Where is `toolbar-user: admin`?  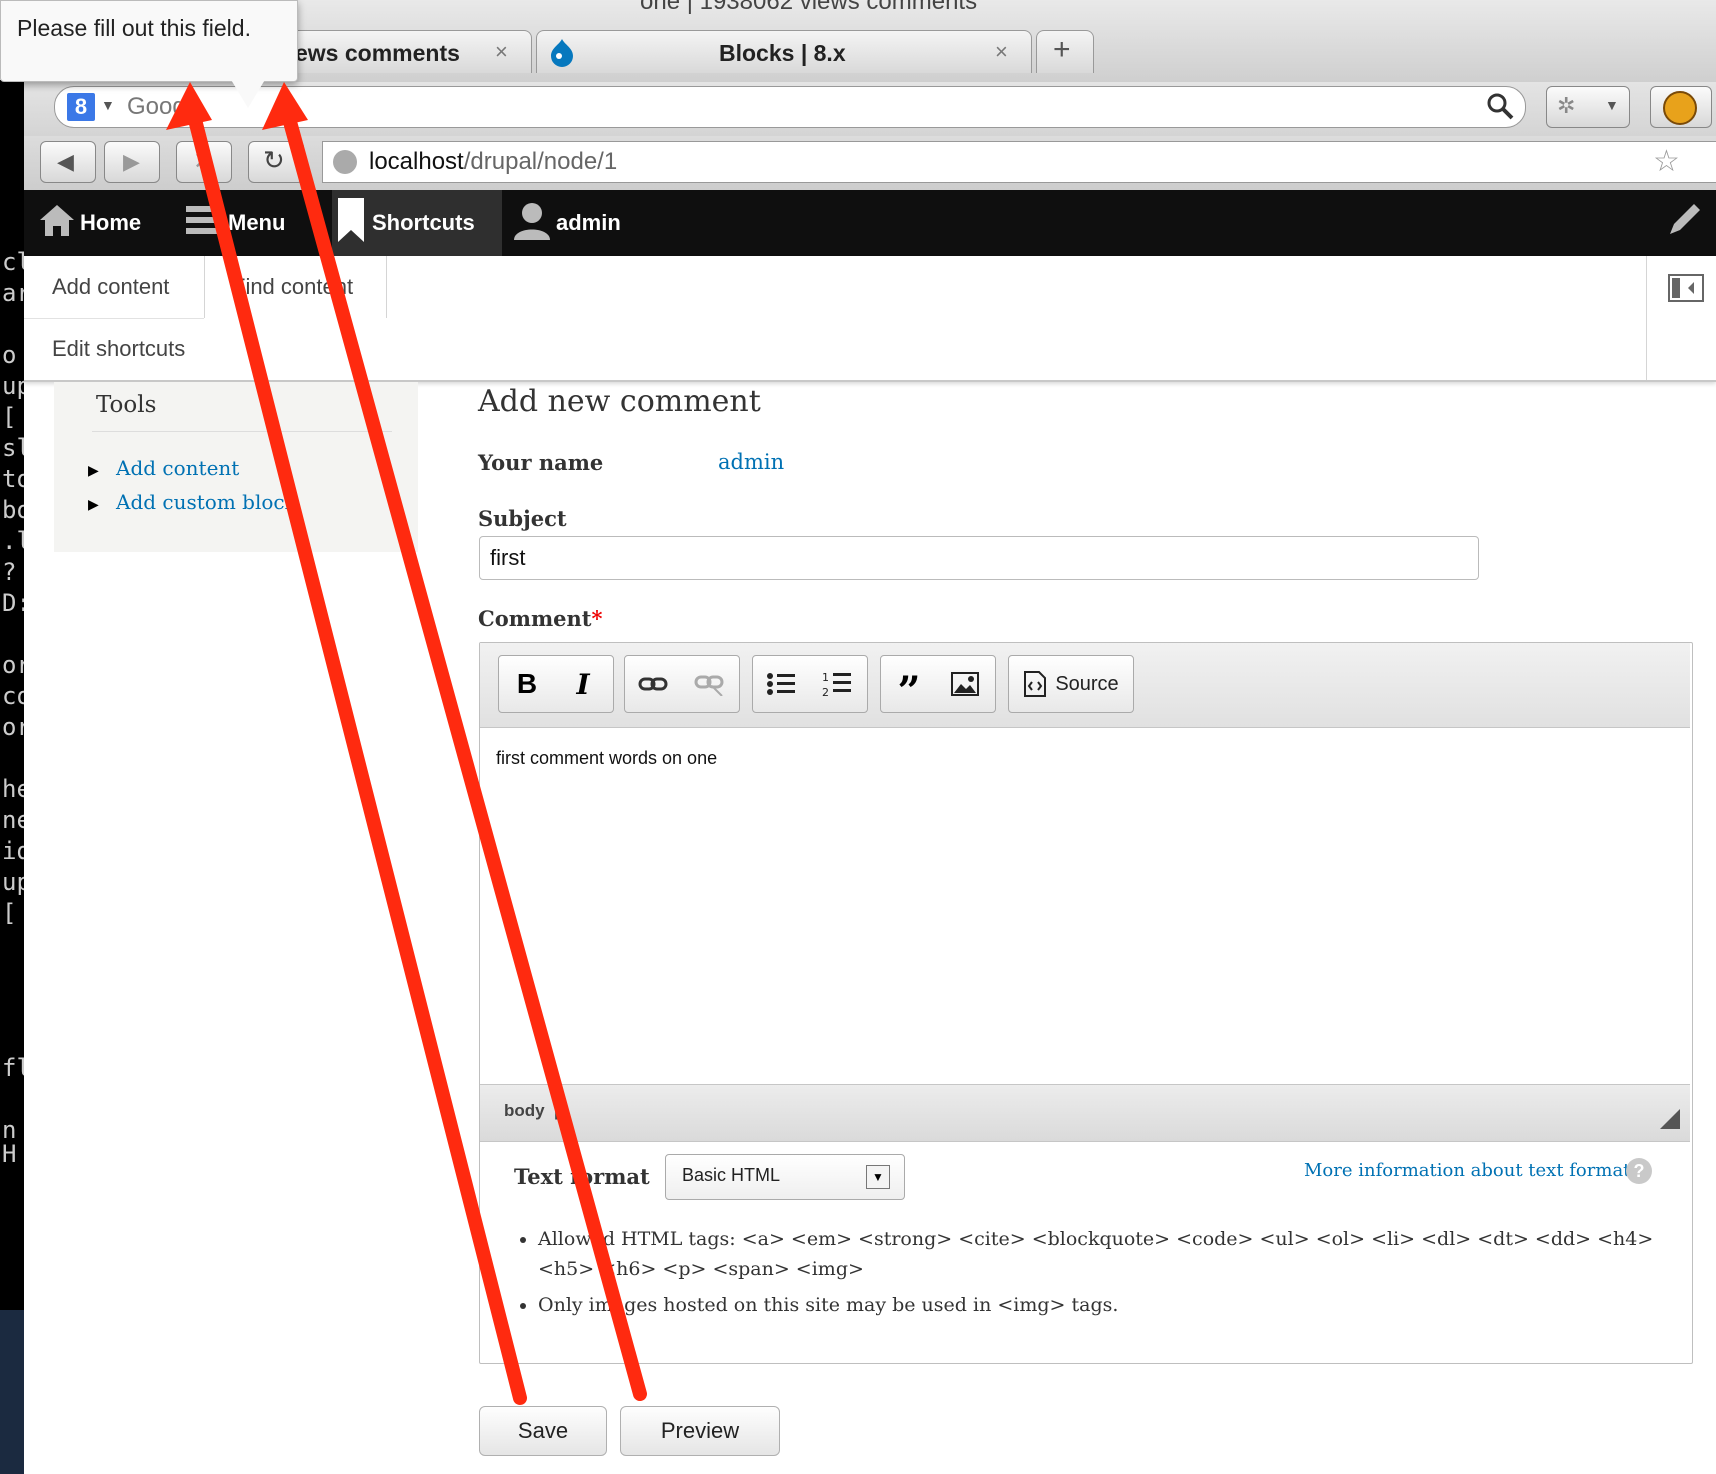
toolbar-user: admin is located at coordinates (582, 223).